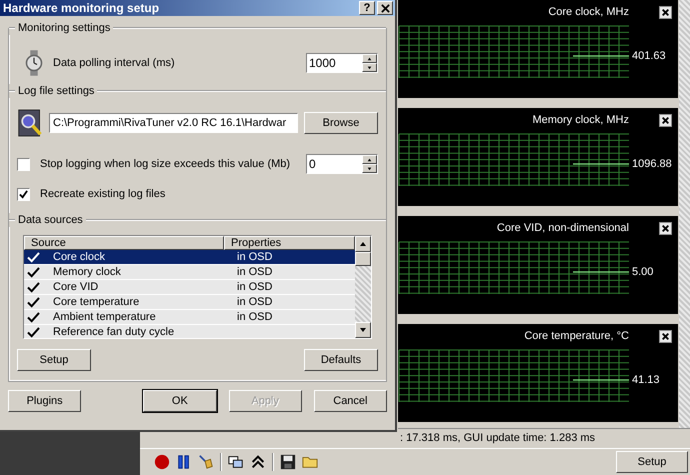  Describe the element at coordinates (206, 462) in the screenshot. I see `brush-icon` at that location.